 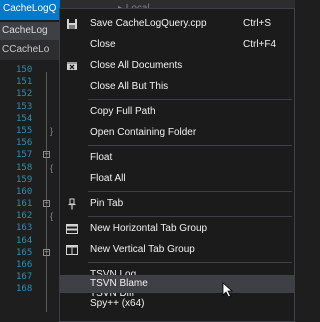 What do you see at coordinates (24, 70) in the screenshot?
I see `line-number: 150` at bounding box center [24, 70].